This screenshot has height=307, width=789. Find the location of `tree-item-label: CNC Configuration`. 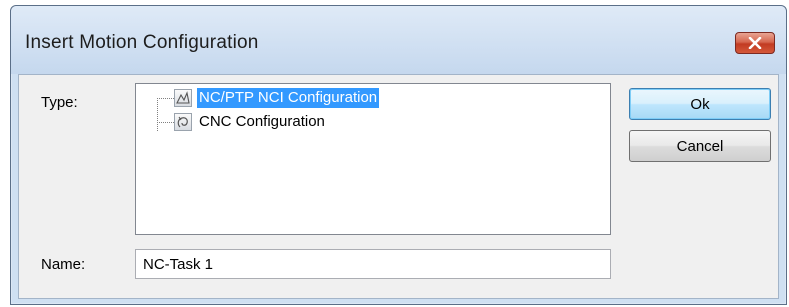

tree-item-label: CNC Configuration is located at coordinates (262, 121).